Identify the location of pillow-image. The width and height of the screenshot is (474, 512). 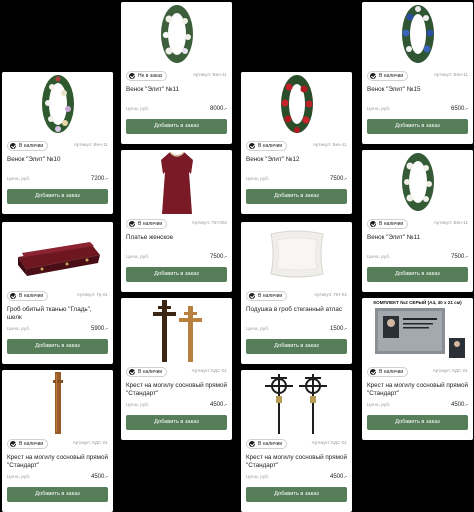
(296, 254).